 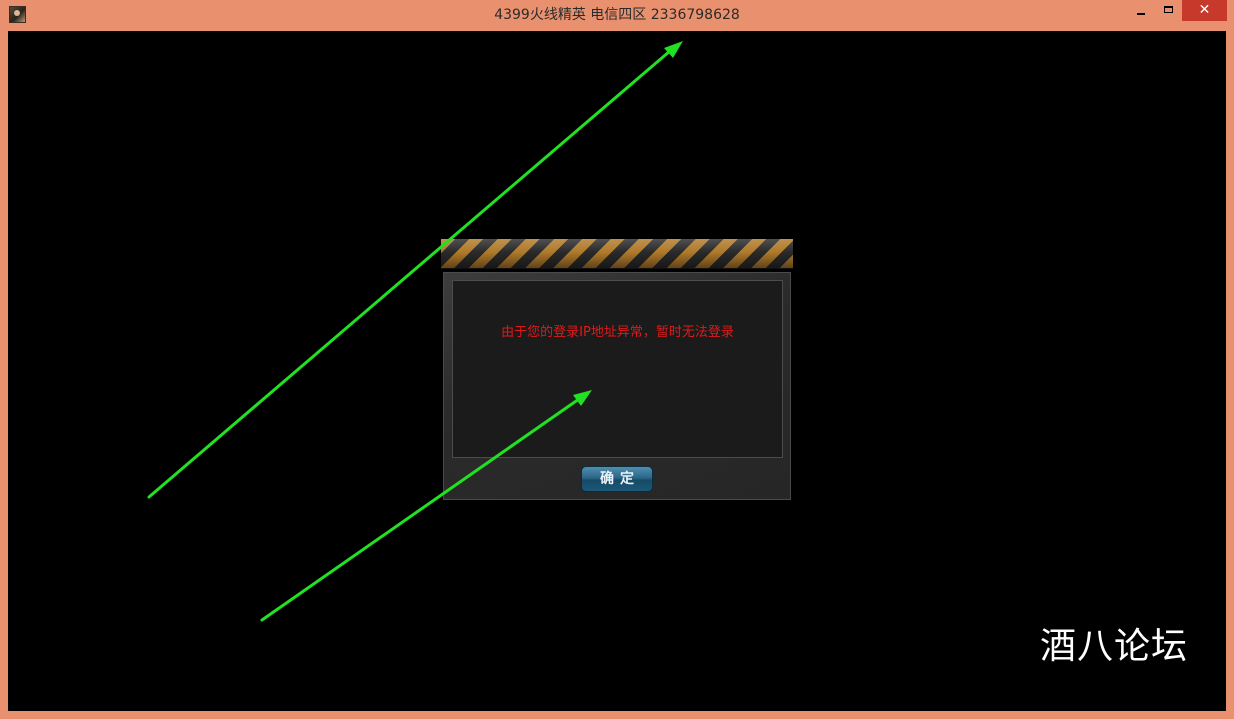 I want to click on message-panel: 由于您的登录IP地址异常，暂时无法登录, so click(x=617, y=369).